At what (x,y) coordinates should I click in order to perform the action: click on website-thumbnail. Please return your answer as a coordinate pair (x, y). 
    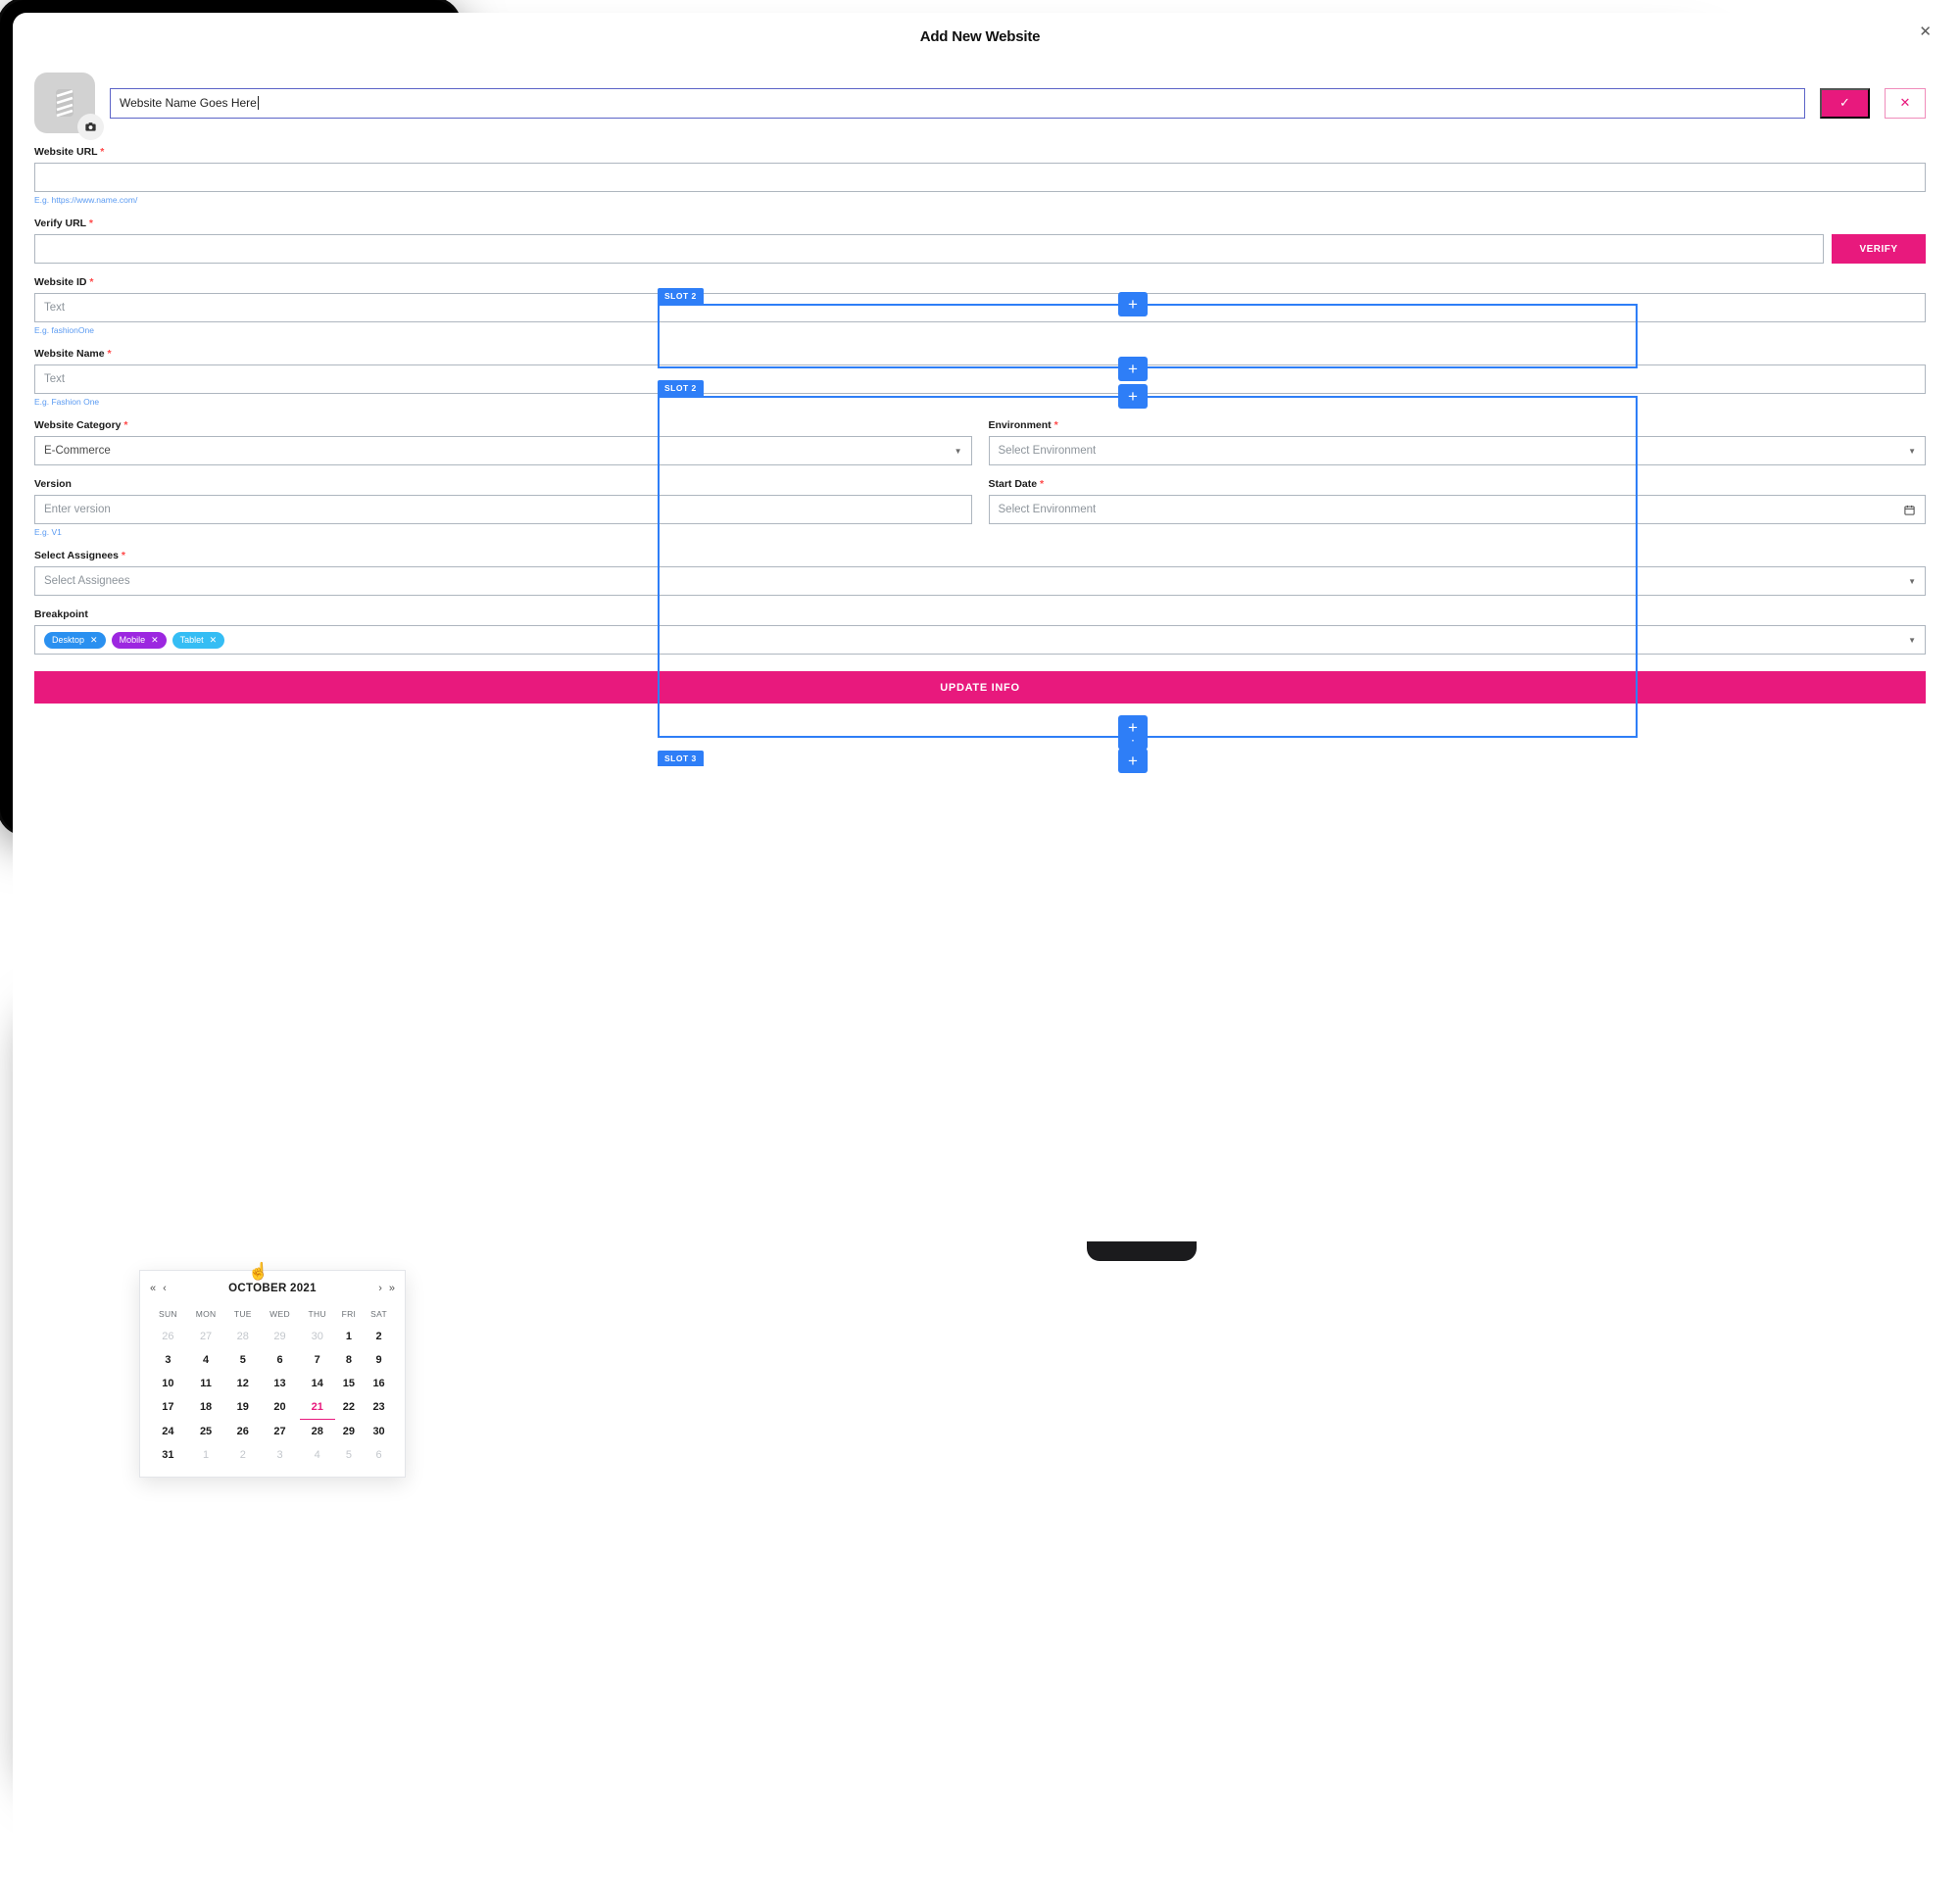
    Looking at the image, I should click on (69, 106).